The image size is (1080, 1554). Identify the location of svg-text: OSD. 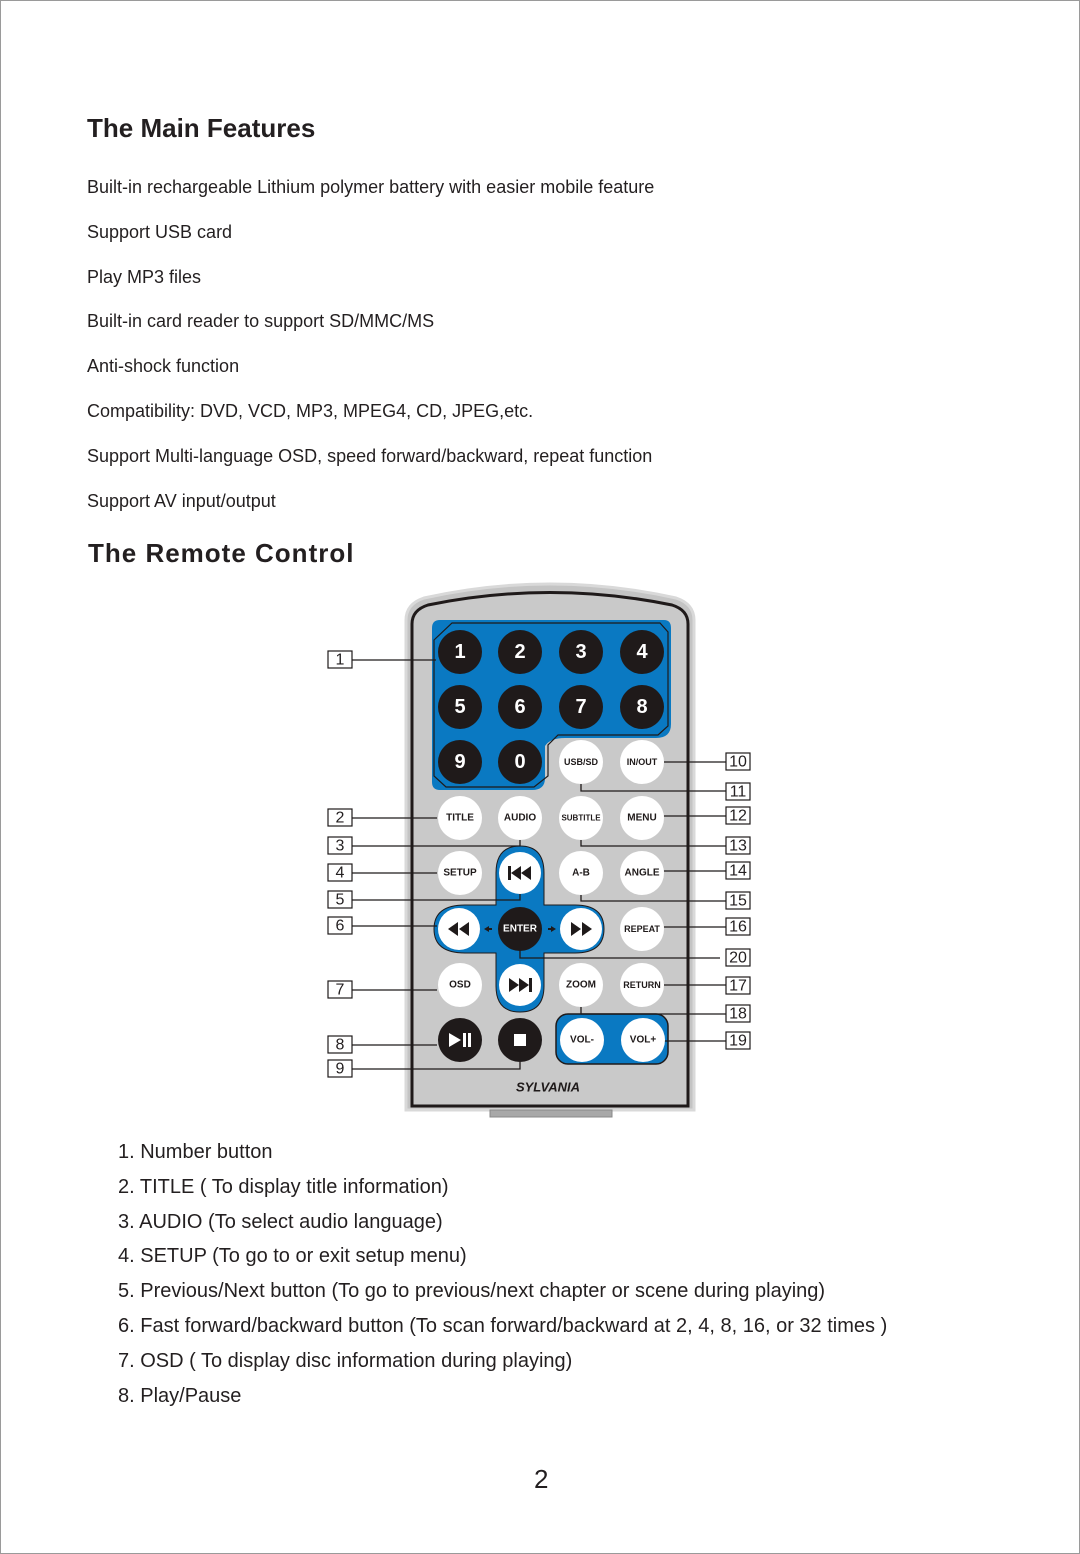
(460, 985).